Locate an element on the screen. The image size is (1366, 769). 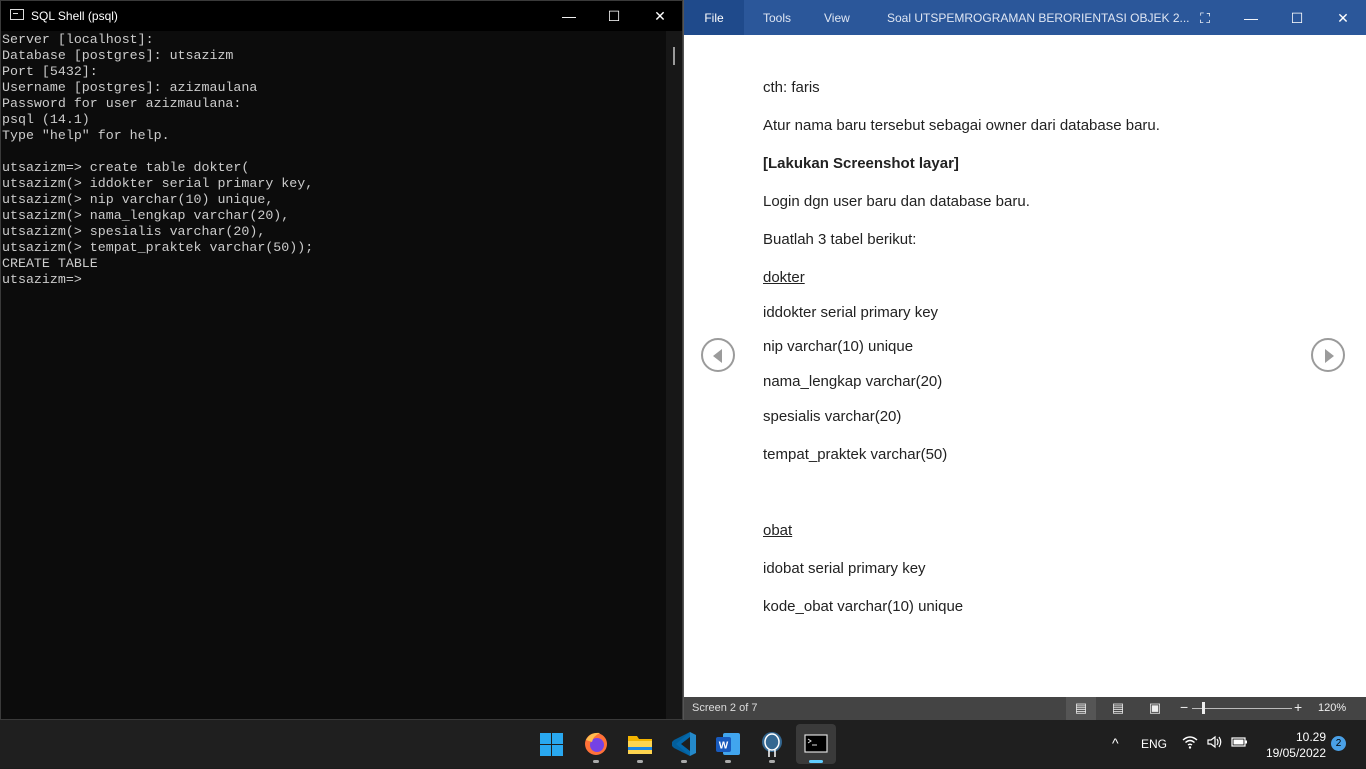
terminal-line: CREATE TABLE is located at coordinates (50, 263).